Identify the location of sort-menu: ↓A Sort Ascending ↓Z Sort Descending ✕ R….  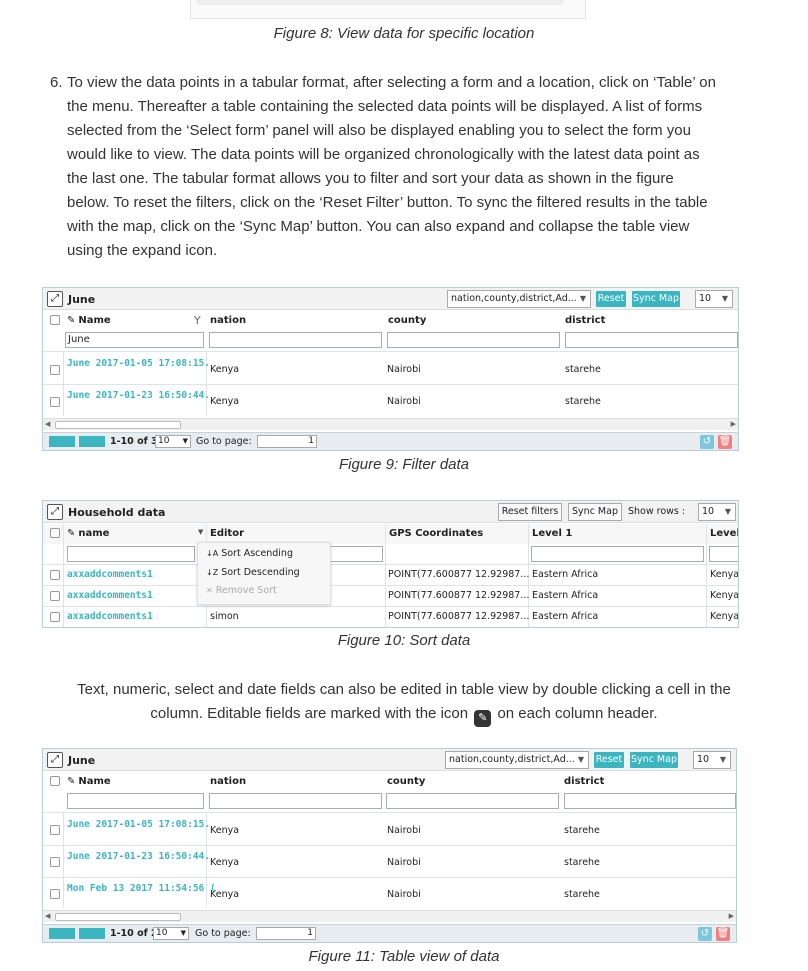
(264, 573).